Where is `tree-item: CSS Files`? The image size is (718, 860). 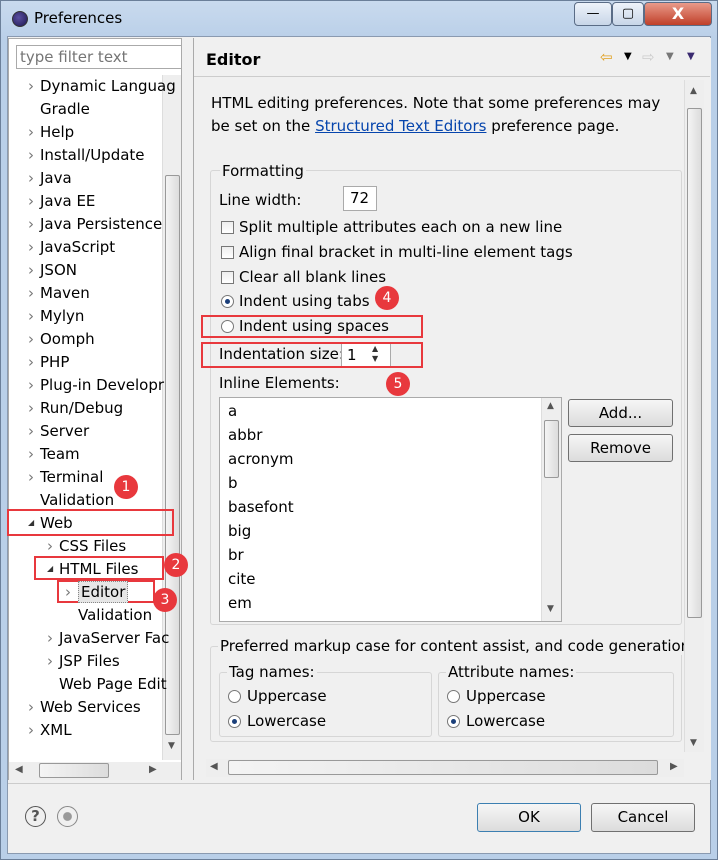
tree-item: CSS Files is located at coordinates (92, 546).